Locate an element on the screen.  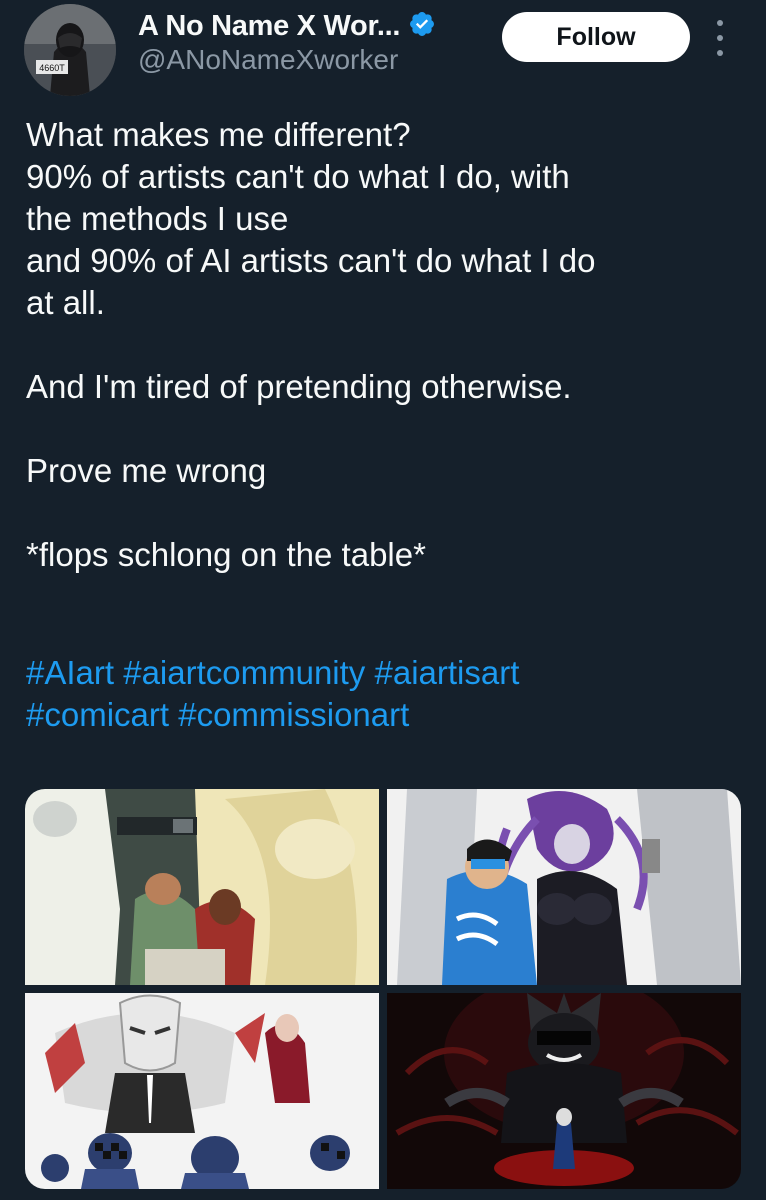
hashtag-line: #comicart #commissionart is located at coordinates (386, 715).